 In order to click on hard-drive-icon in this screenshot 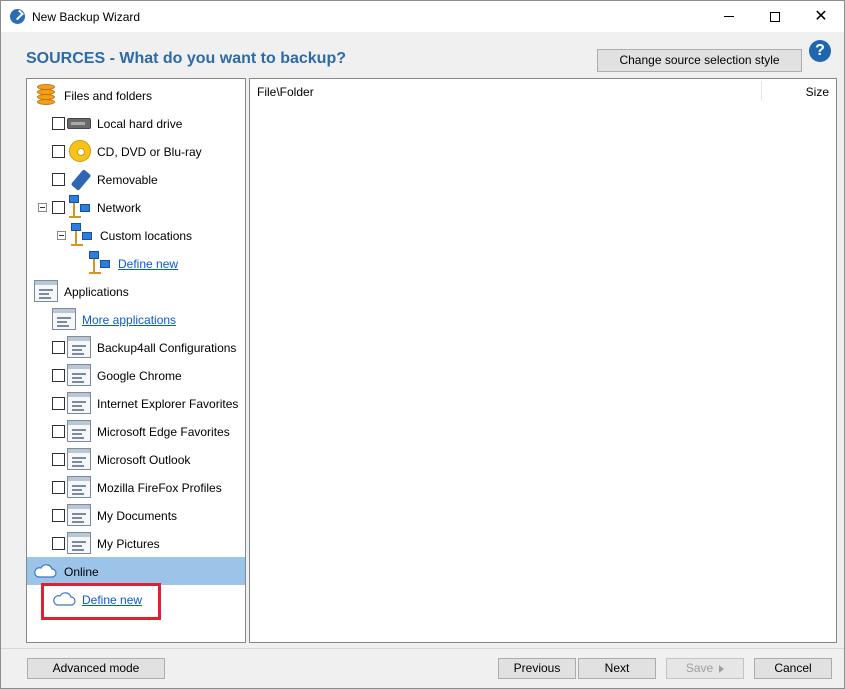, I will do `click(79, 123)`.